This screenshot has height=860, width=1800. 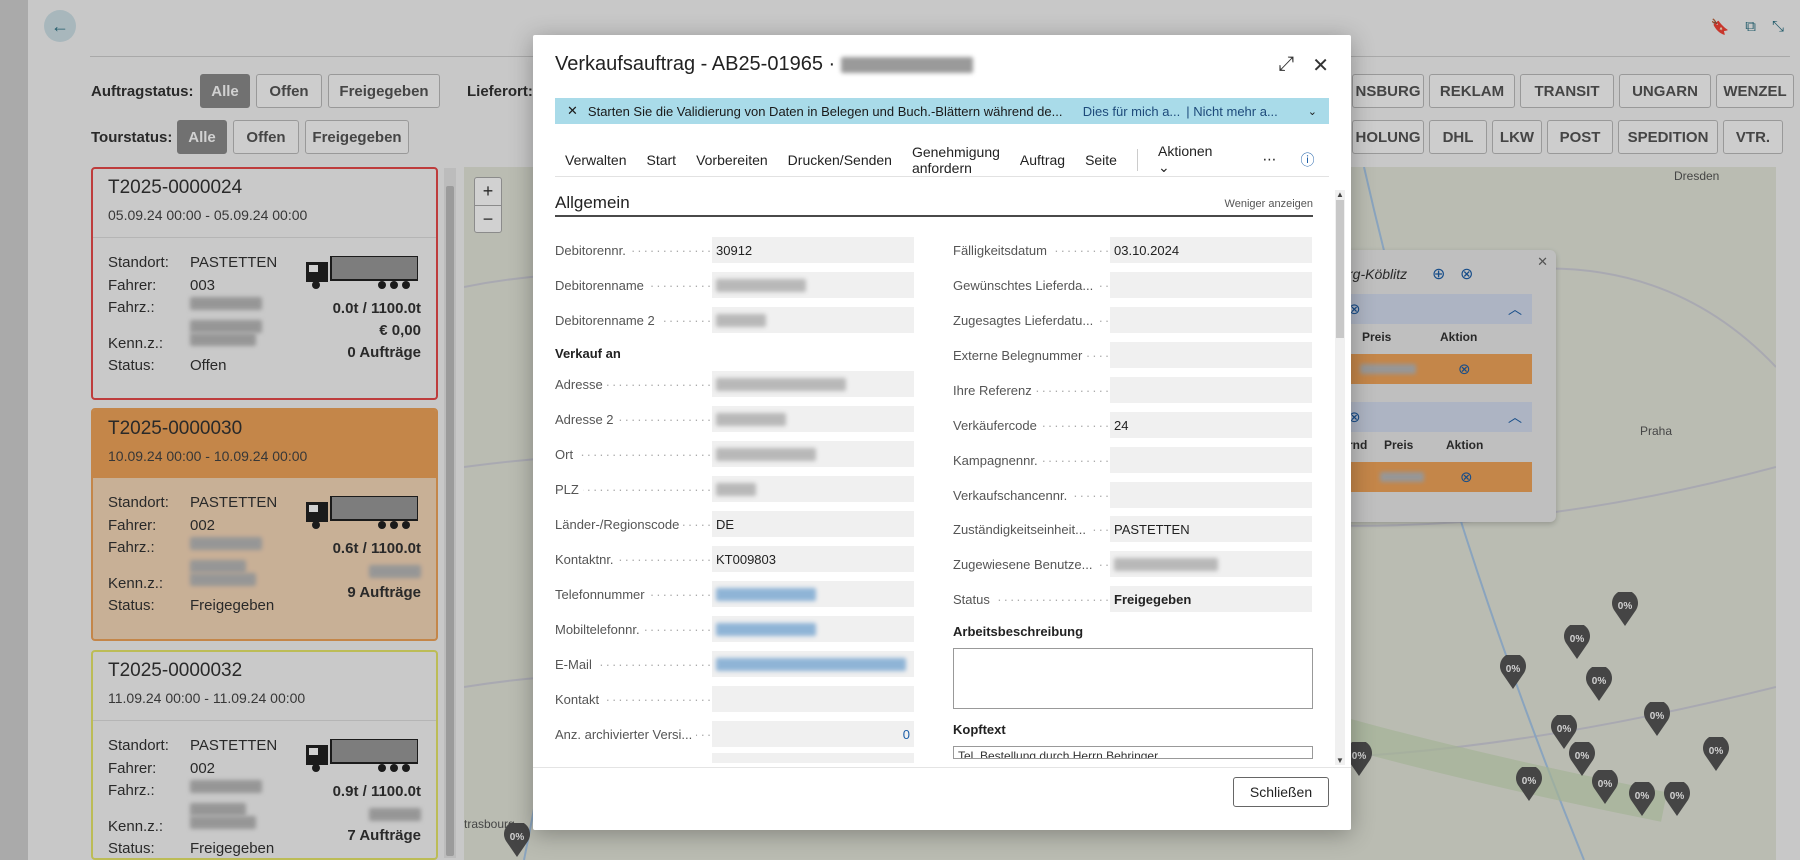 What do you see at coordinates (1018, 631) in the screenshot?
I see `arbeitsbeschreibung-label: Arbeitsbeschreibung` at bounding box center [1018, 631].